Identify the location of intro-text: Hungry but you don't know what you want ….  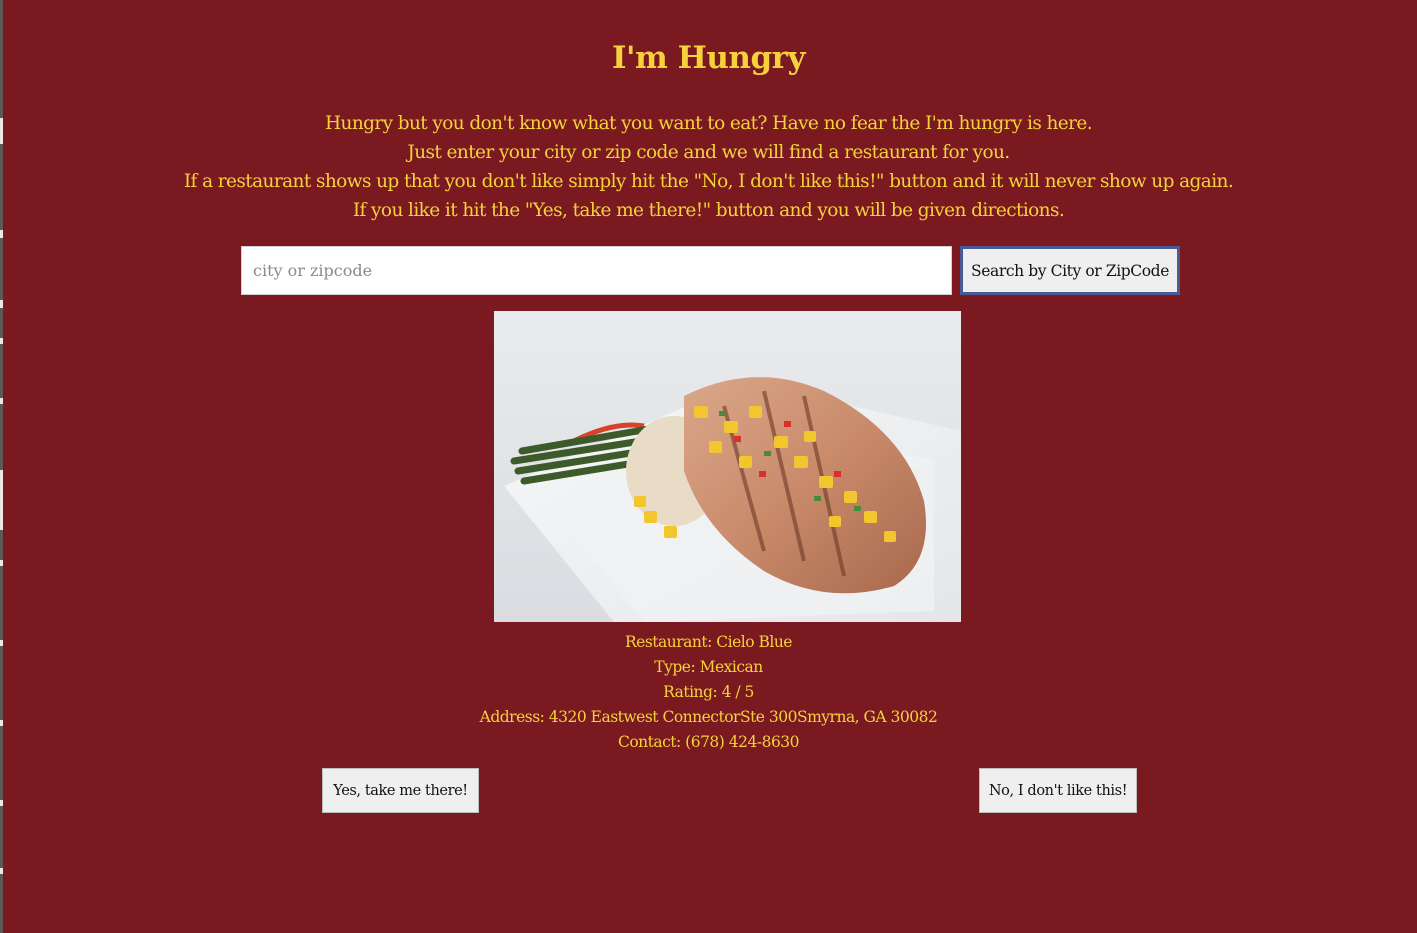
(708, 167).